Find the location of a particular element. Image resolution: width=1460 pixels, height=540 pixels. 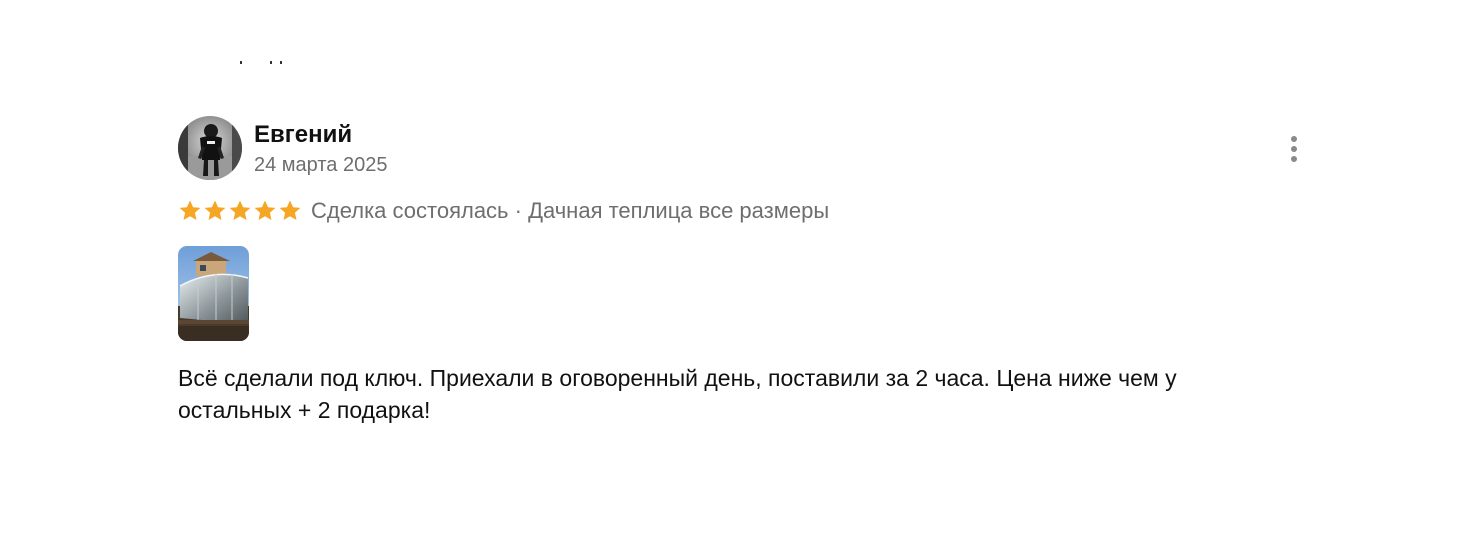

review-photo is located at coordinates (213, 293).